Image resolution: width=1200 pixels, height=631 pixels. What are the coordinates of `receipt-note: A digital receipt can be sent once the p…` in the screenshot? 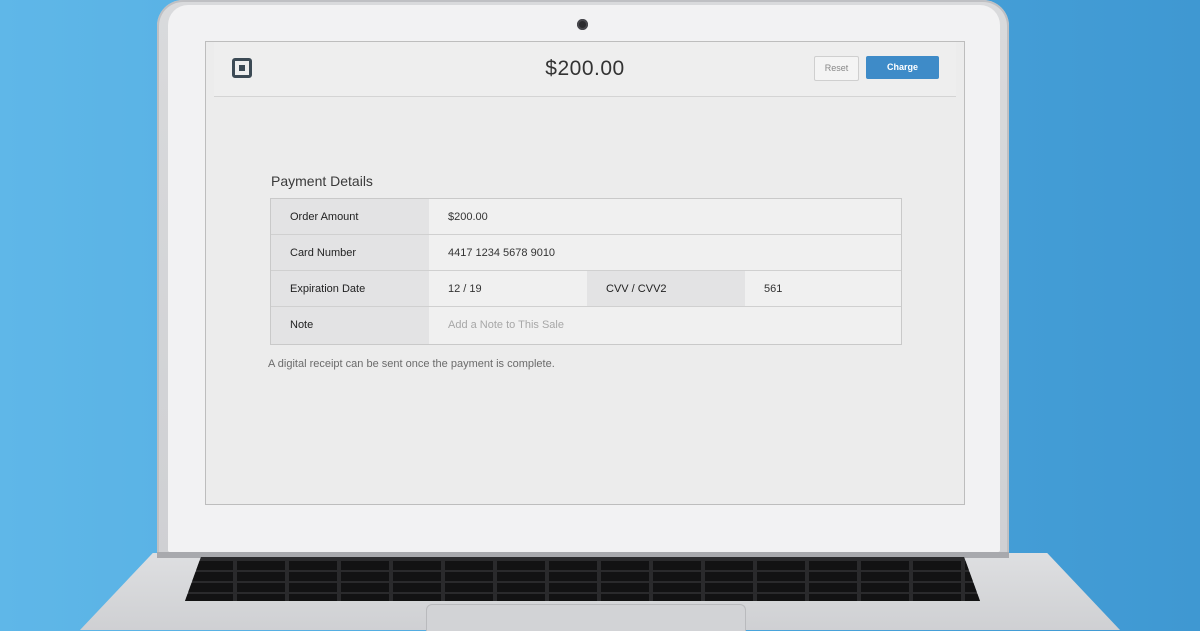 It's located at (411, 364).